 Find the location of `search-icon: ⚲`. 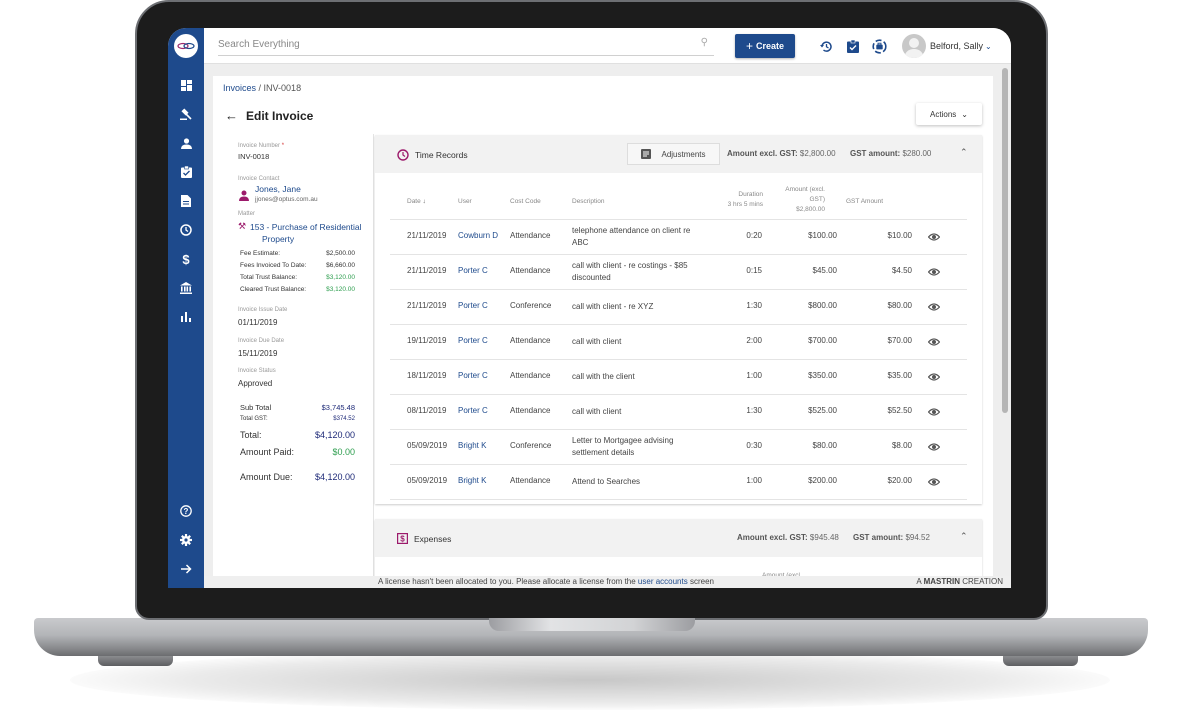

search-icon: ⚲ is located at coordinates (704, 42).